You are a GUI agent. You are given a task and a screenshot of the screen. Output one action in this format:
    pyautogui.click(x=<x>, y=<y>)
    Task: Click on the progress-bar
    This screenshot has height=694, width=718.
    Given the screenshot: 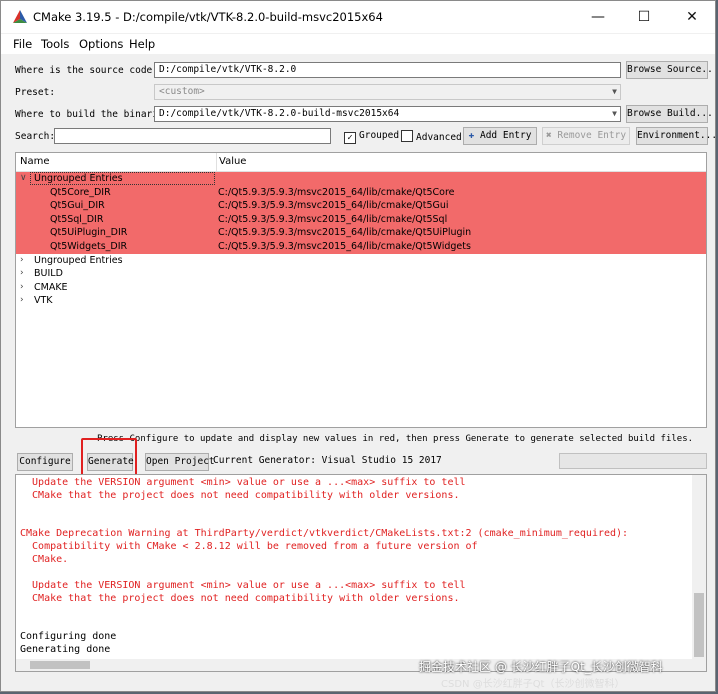 What is the action you would take?
    pyautogui.click(x=633, y=461)
    